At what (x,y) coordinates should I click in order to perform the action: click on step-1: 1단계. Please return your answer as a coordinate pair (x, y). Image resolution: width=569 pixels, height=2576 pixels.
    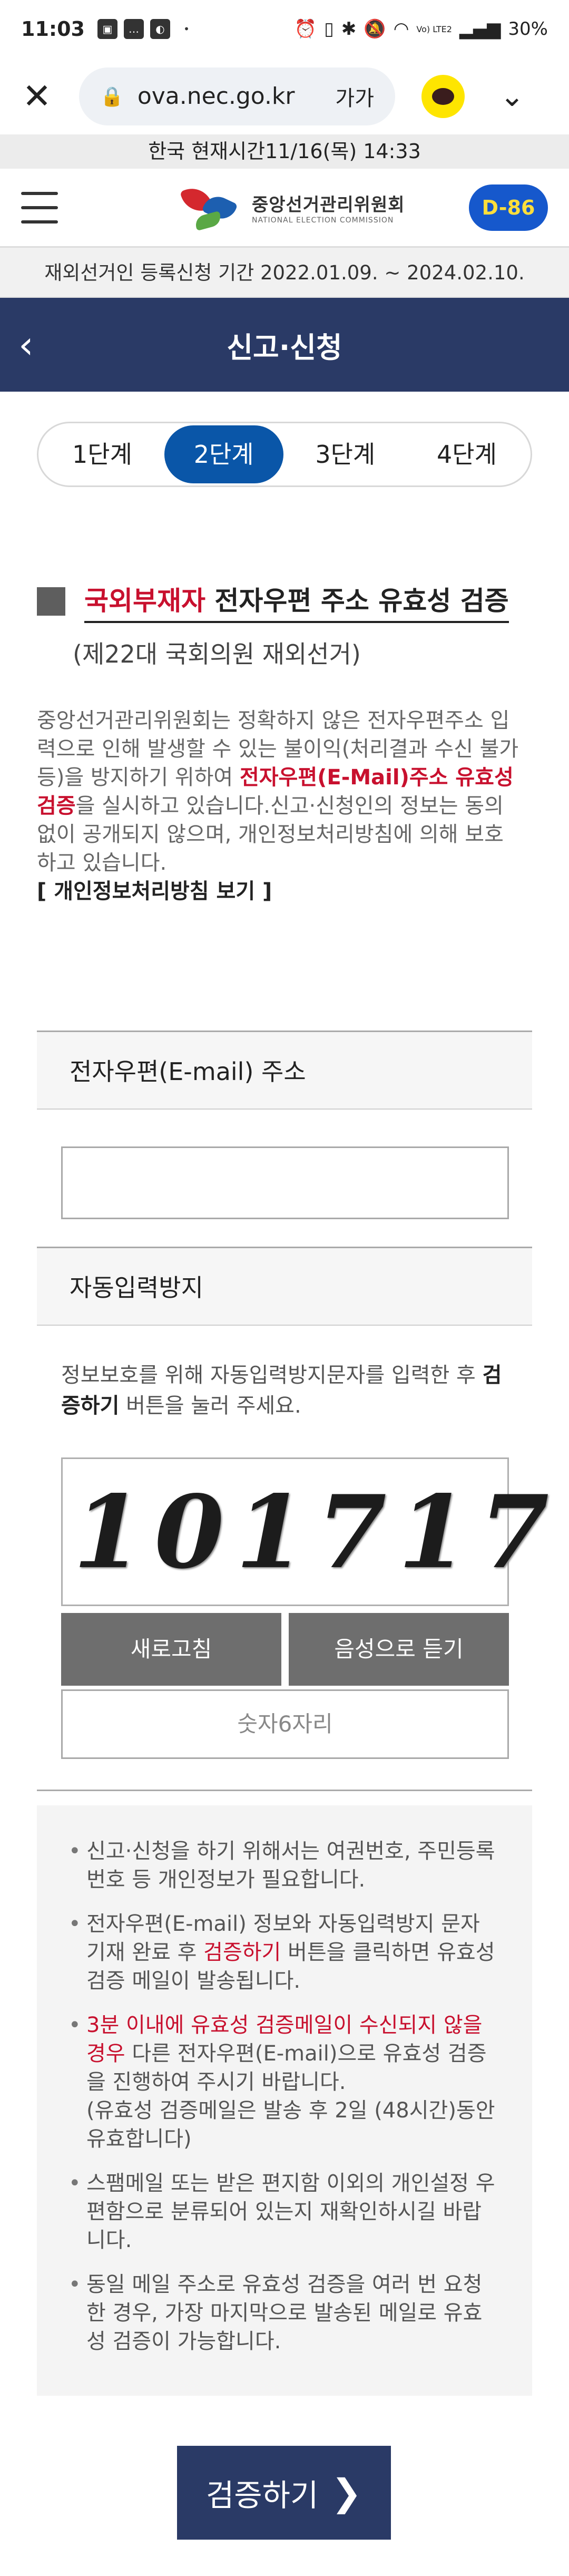
    Looking at the image, I should click on (102, 454).